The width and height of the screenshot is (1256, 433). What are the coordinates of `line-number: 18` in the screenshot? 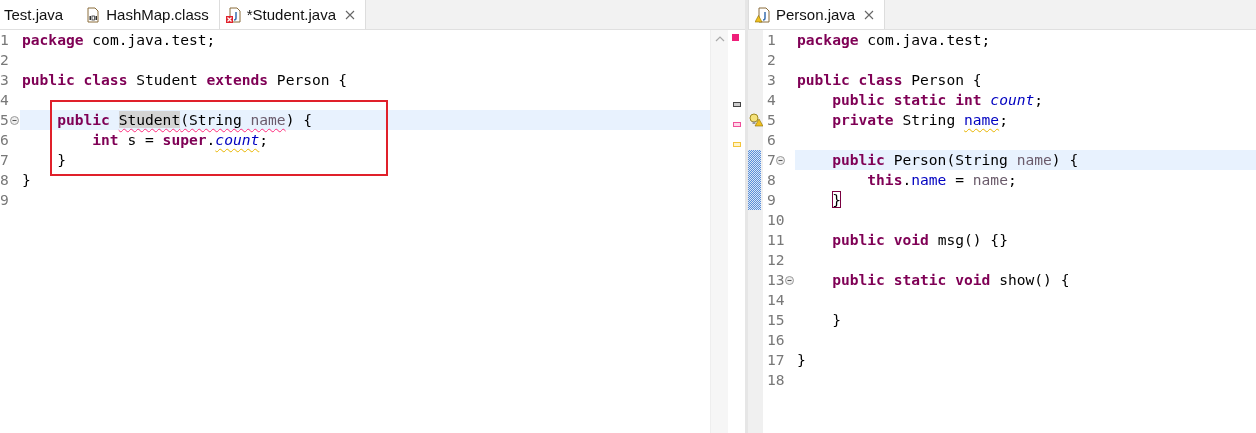 It's located at (776, 380).